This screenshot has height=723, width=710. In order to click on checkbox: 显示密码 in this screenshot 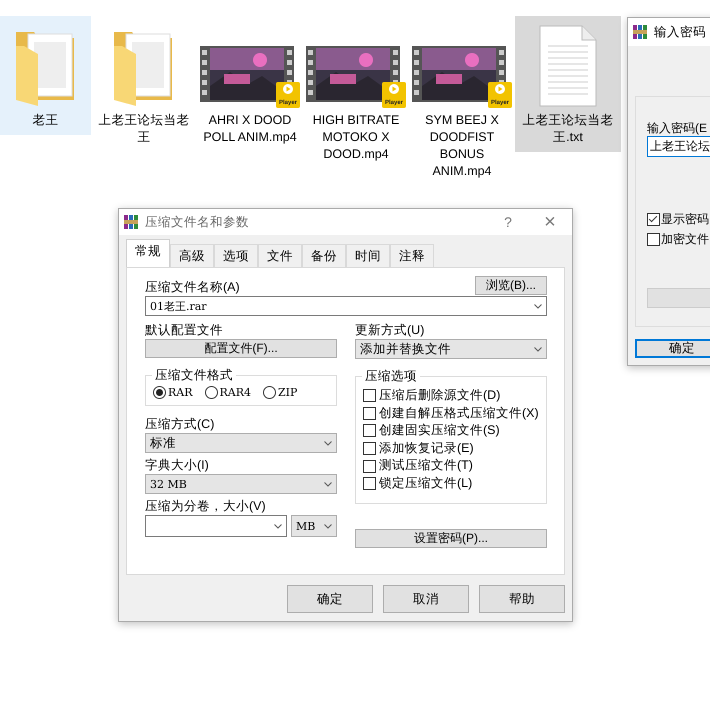, I will do `click(678, 220)`.